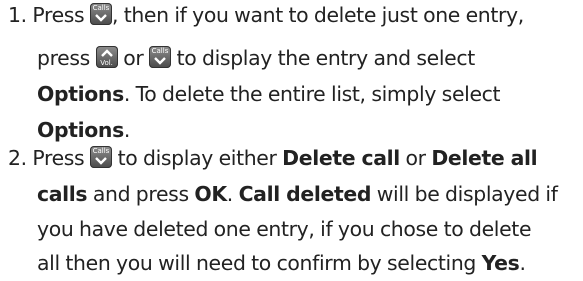 The image size is (583, 281). I want to click on step-1-number: 1., so click(17, 15).